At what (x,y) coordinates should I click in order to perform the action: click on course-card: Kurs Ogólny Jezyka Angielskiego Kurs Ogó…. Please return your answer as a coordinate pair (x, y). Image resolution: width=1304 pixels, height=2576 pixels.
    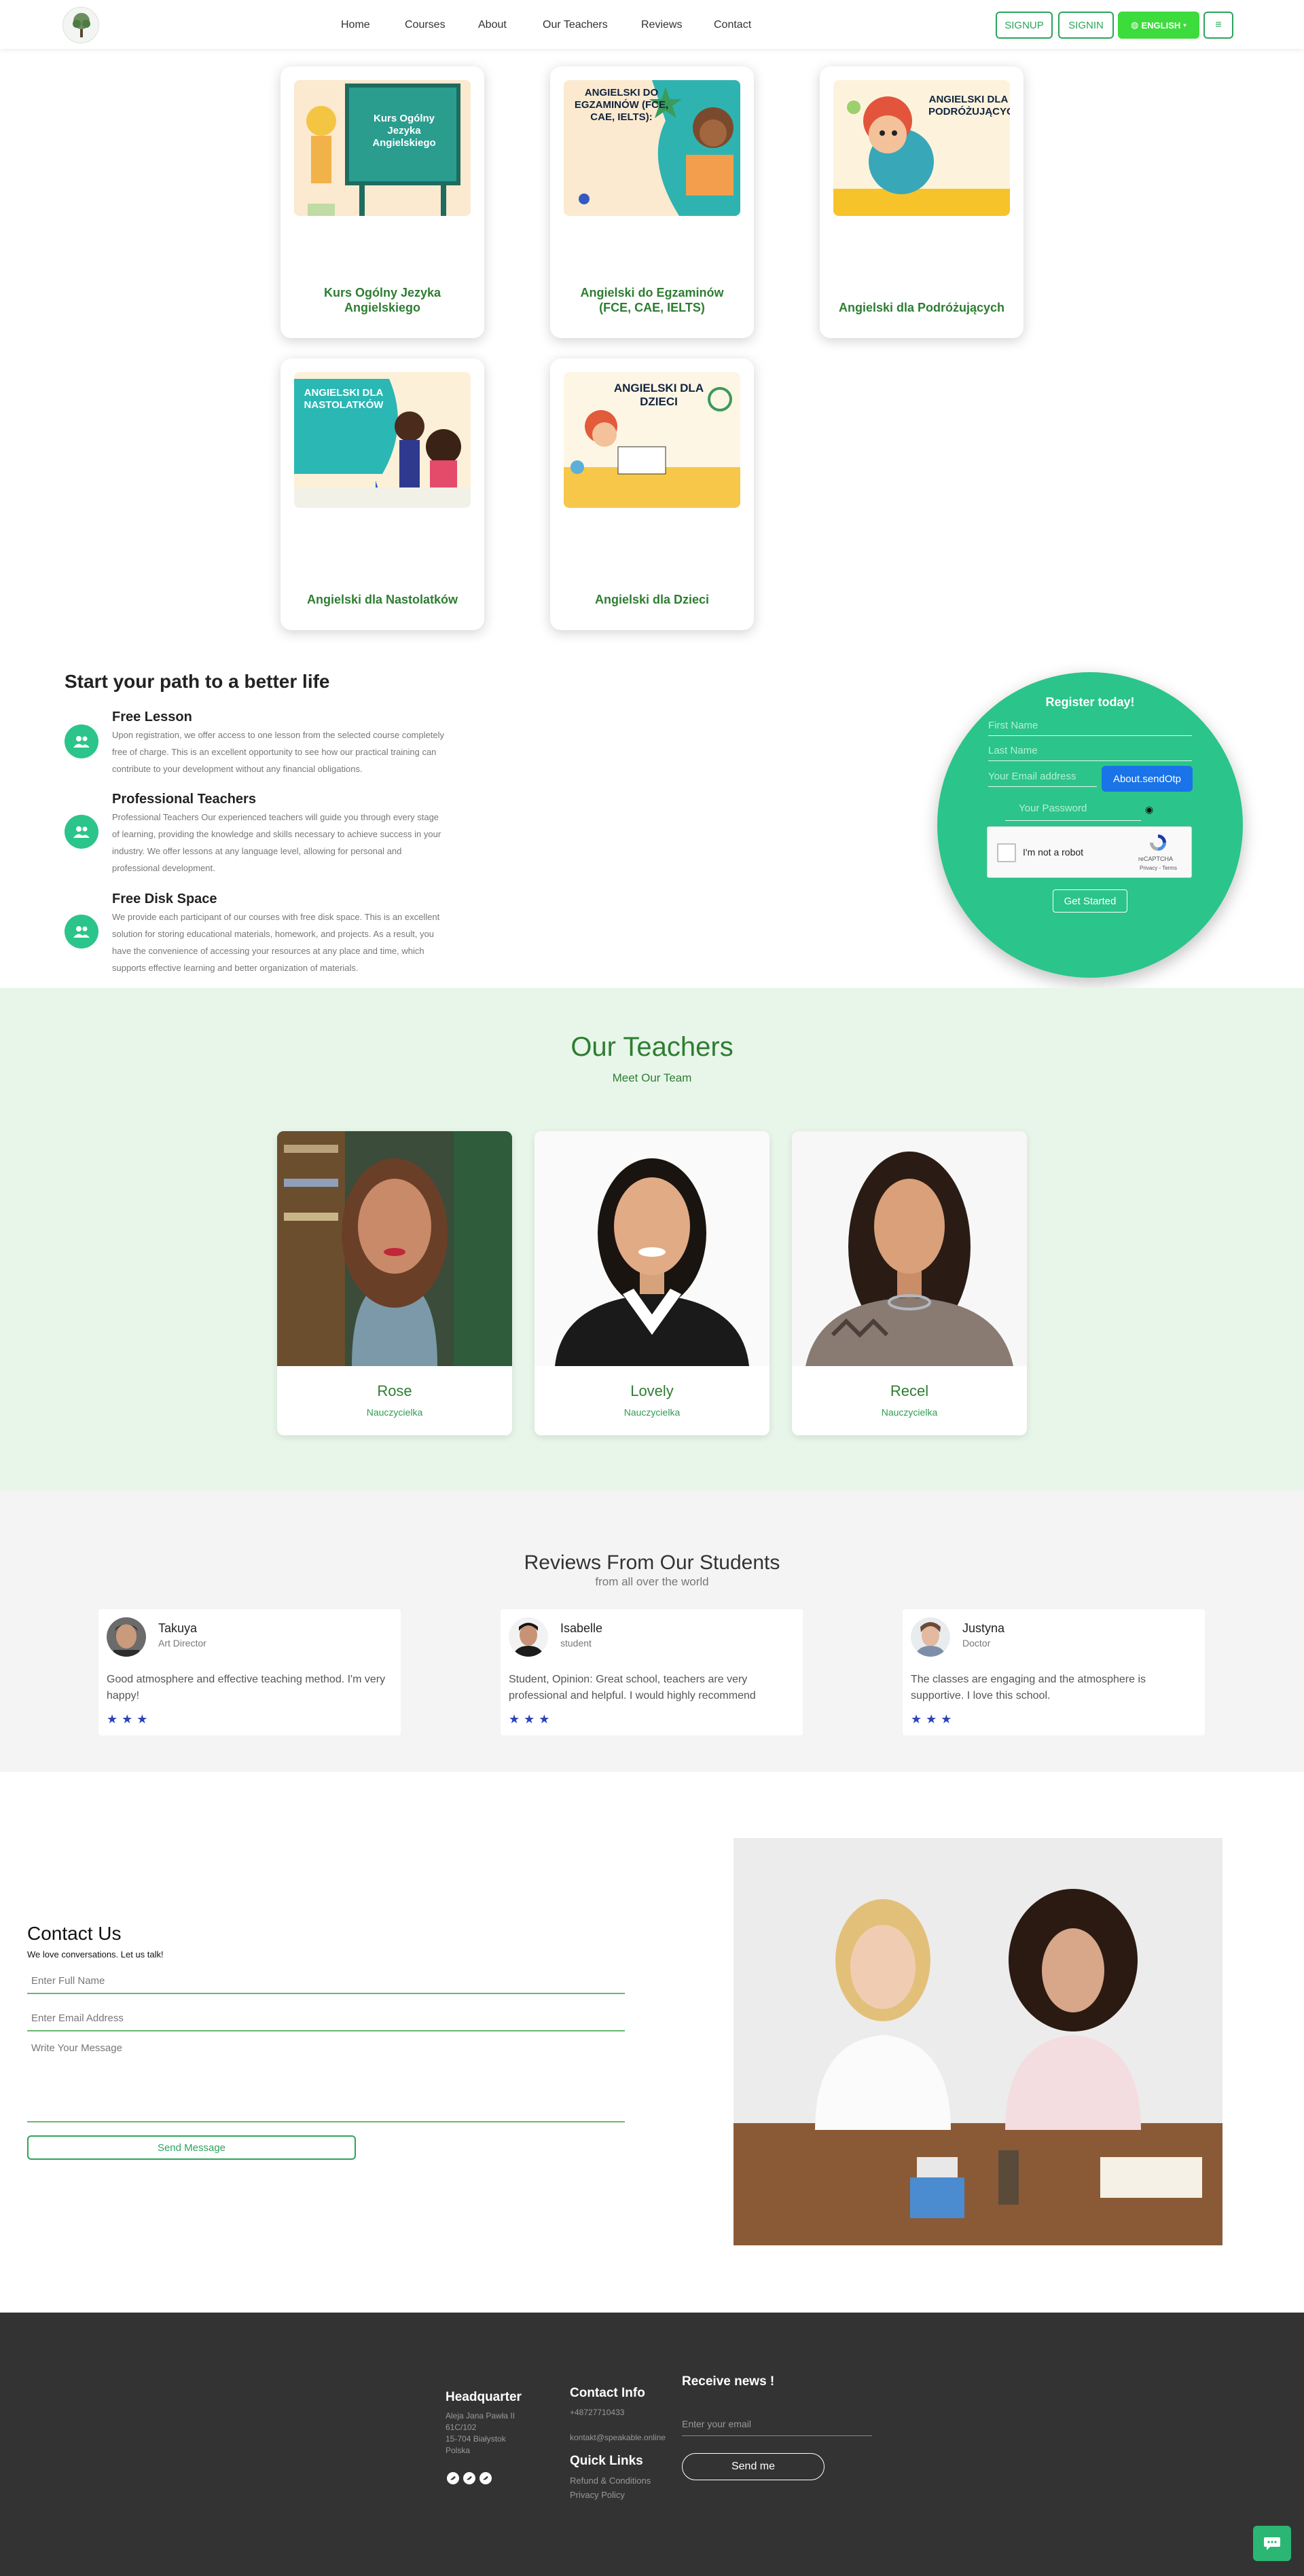
    Looking at the image, I should click on (382, 202).